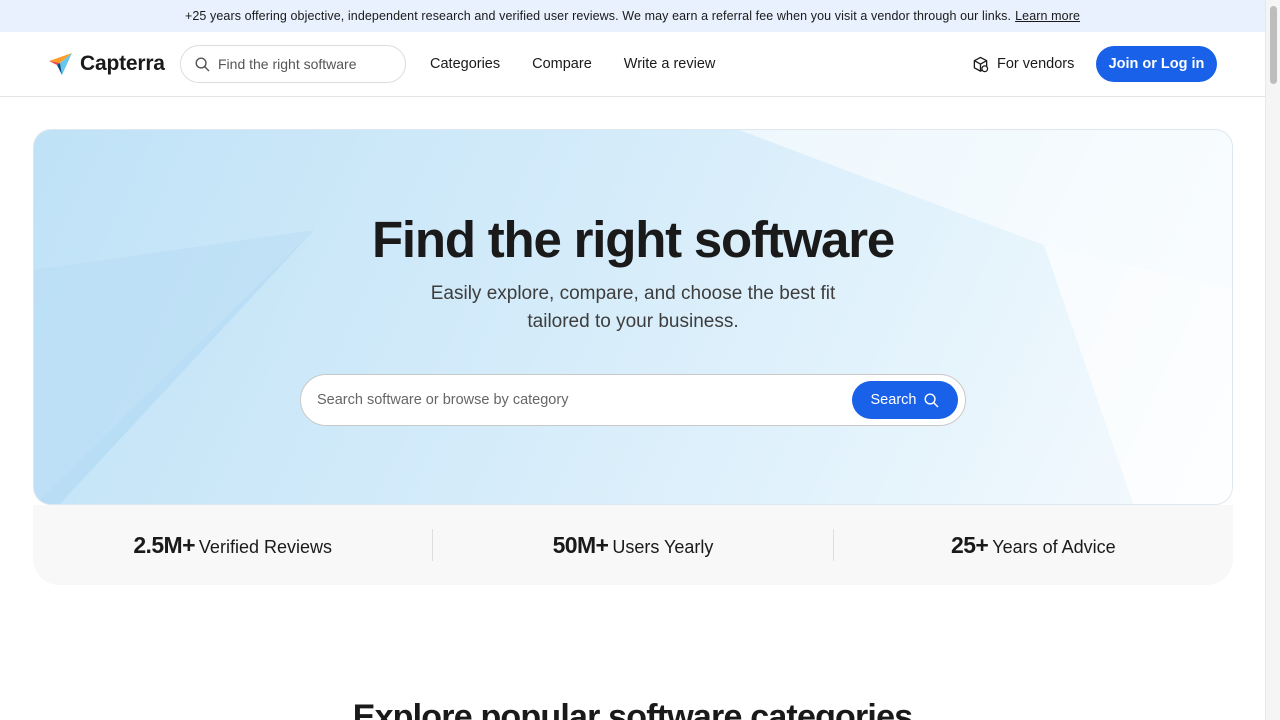  Describe the element at coordinates (465, 64) in the screenshot. I see `nav-categories: Categories` at that location.